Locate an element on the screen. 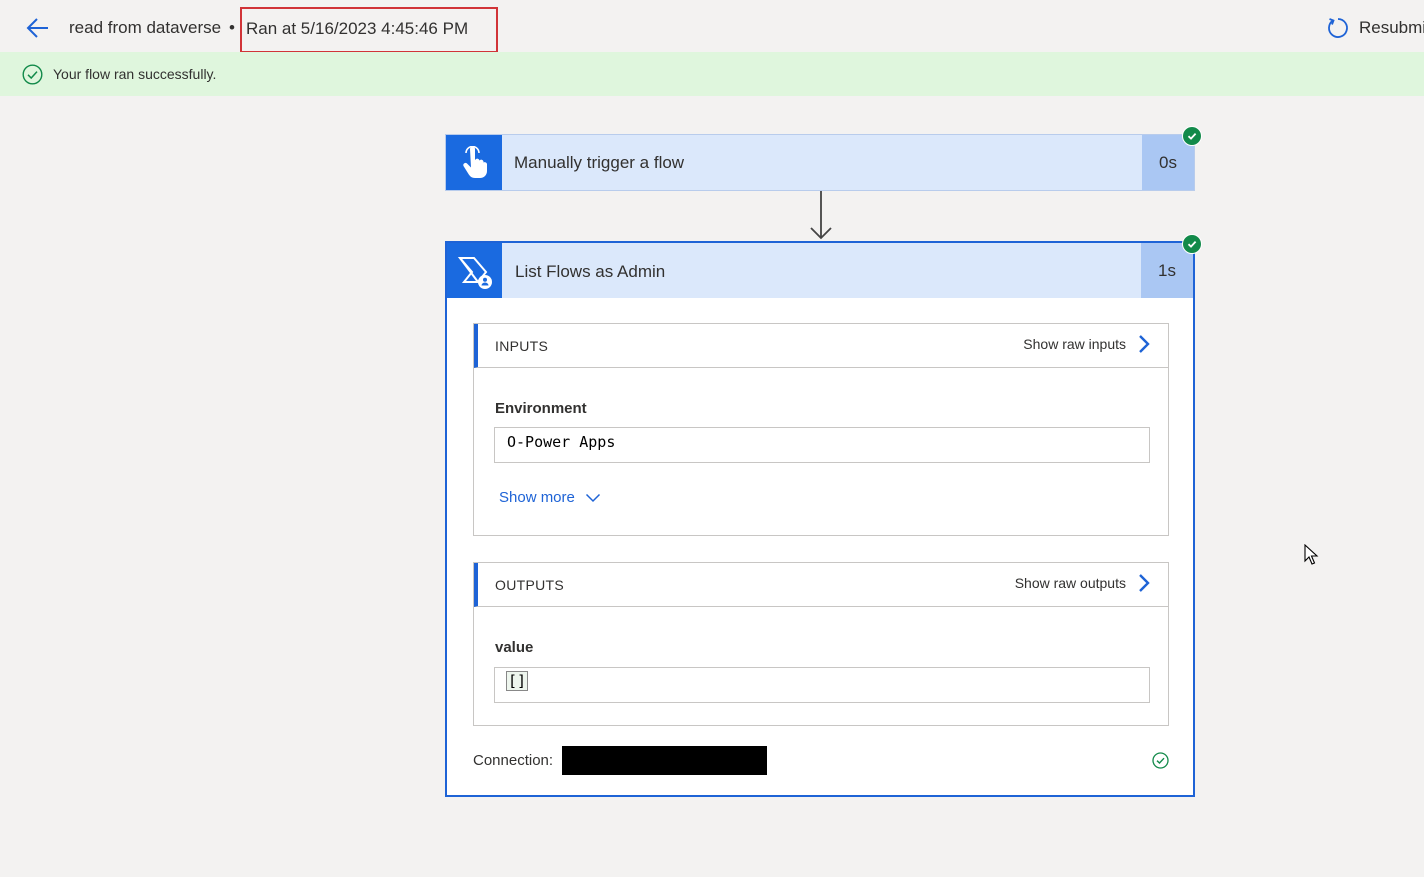  action-success-icon is located at coordinates (1192, 244).